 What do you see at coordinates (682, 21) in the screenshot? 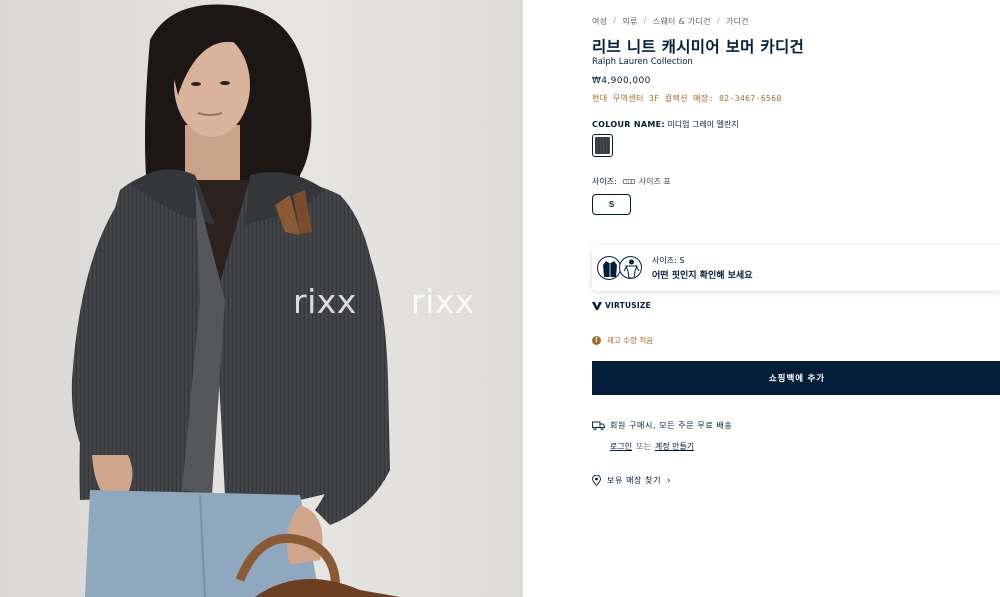
I see `breadcrumb-item-sweaters: 스웨터 & 가디건` at bounding box center [682, 21].